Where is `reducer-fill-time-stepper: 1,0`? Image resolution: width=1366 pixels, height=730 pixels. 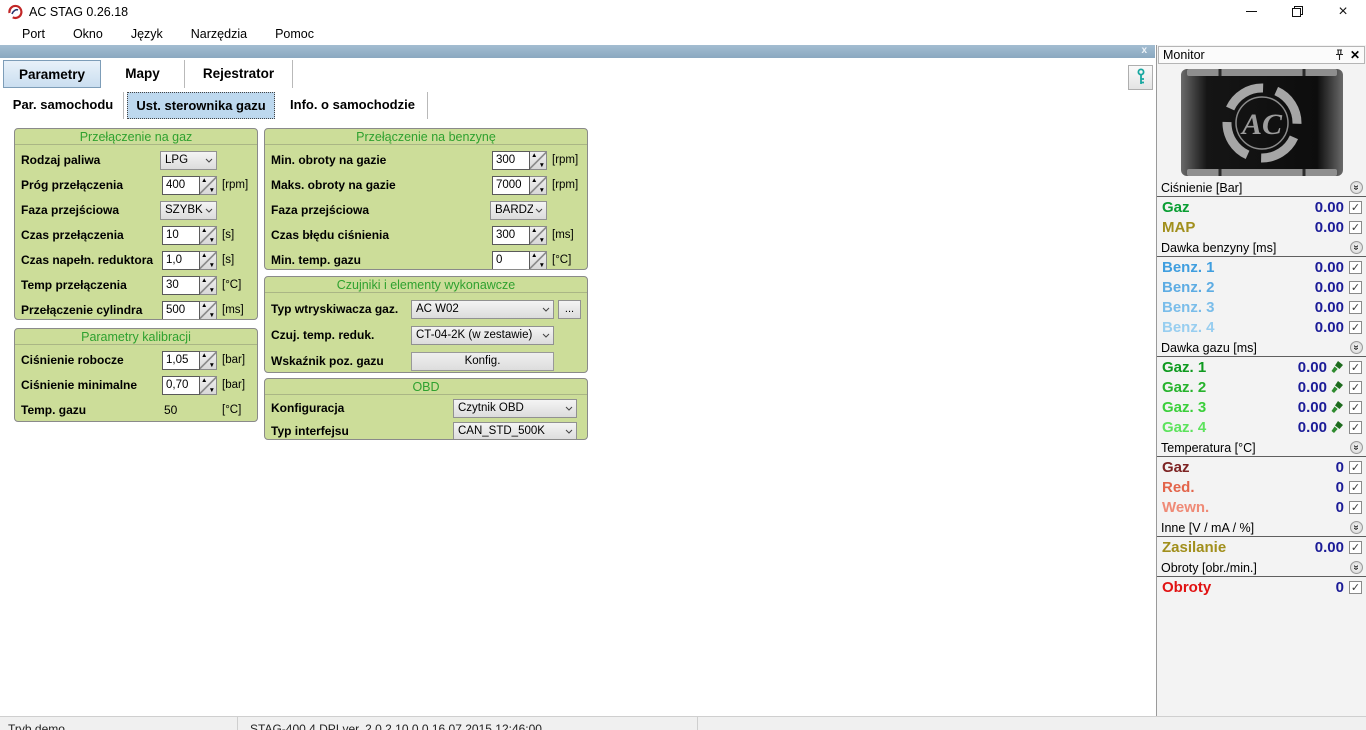 reducer-fill-time-stepper: 1,0 is located at coordinates (189, 260).